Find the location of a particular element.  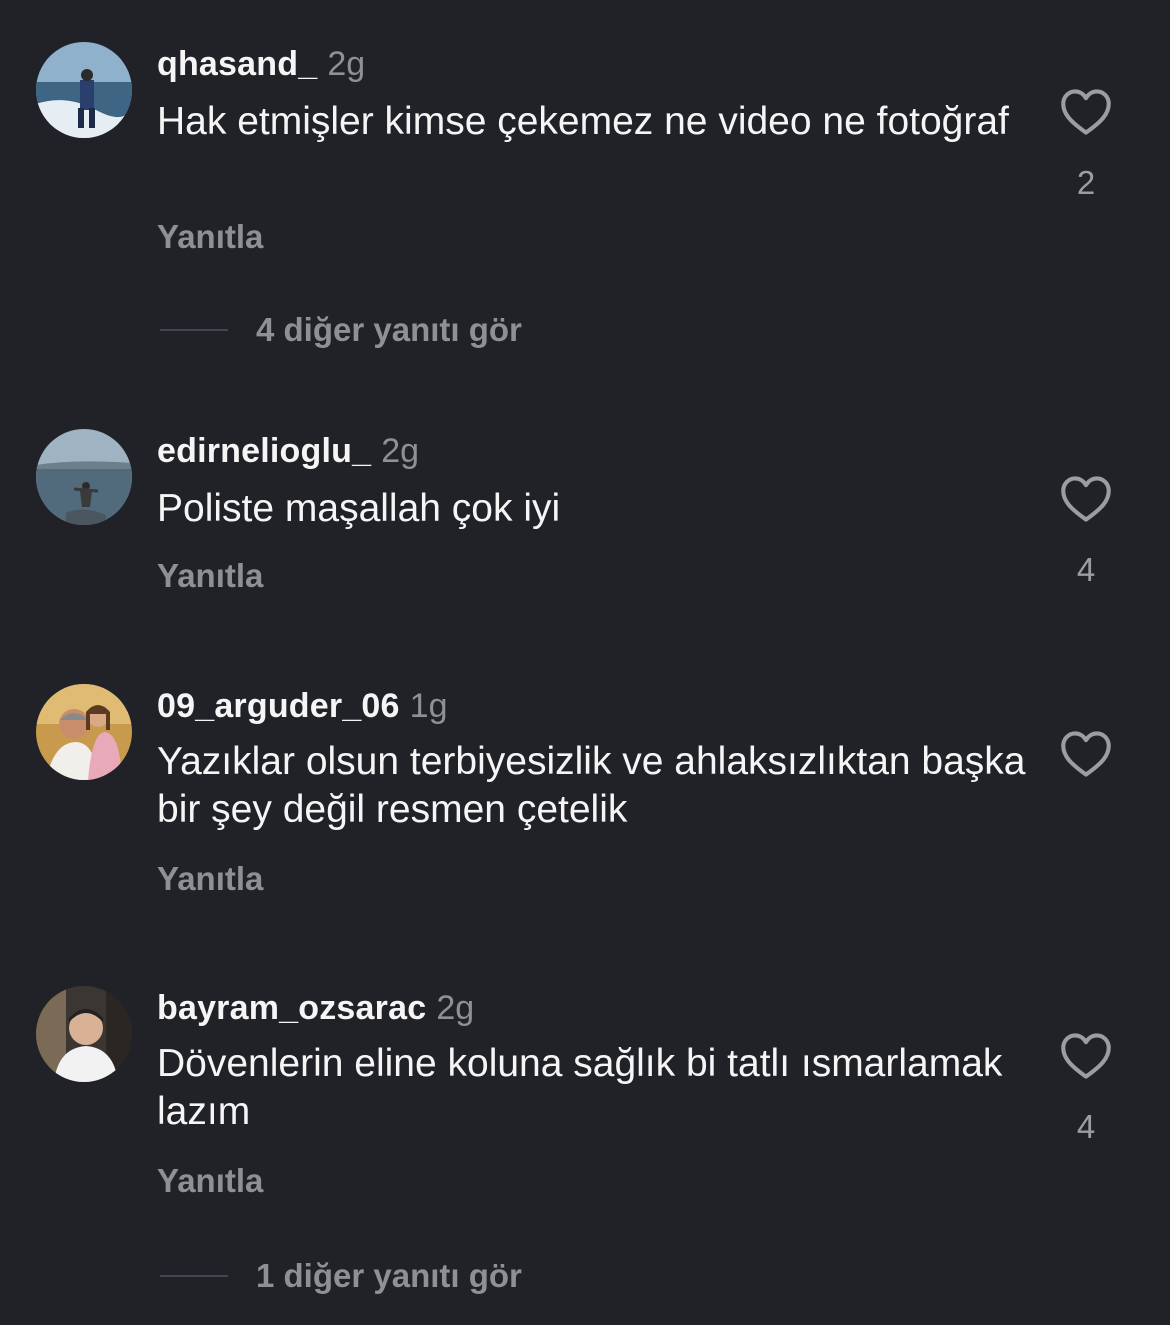

view-more-label: 4 diğer yanıtı gör is located at coordinates (389, 330).